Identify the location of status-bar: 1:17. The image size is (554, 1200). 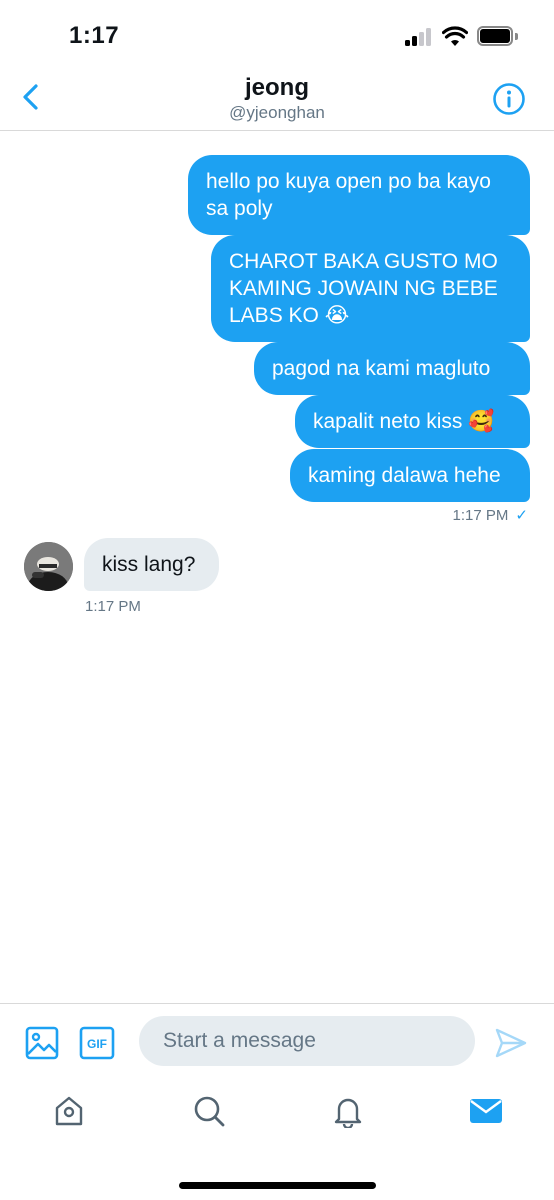
(277, 35).